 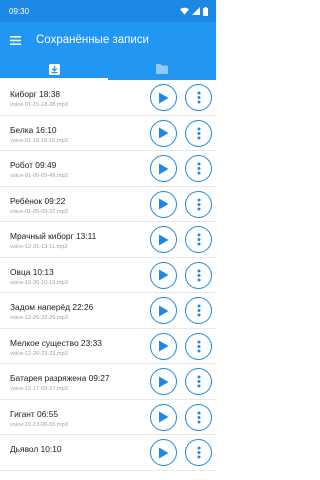 What do you see at coordinates (39, 318) in the screenshot?
I see `recording-filename: voice-12-26-22-26.mp3` at bounding box center [39, 318].